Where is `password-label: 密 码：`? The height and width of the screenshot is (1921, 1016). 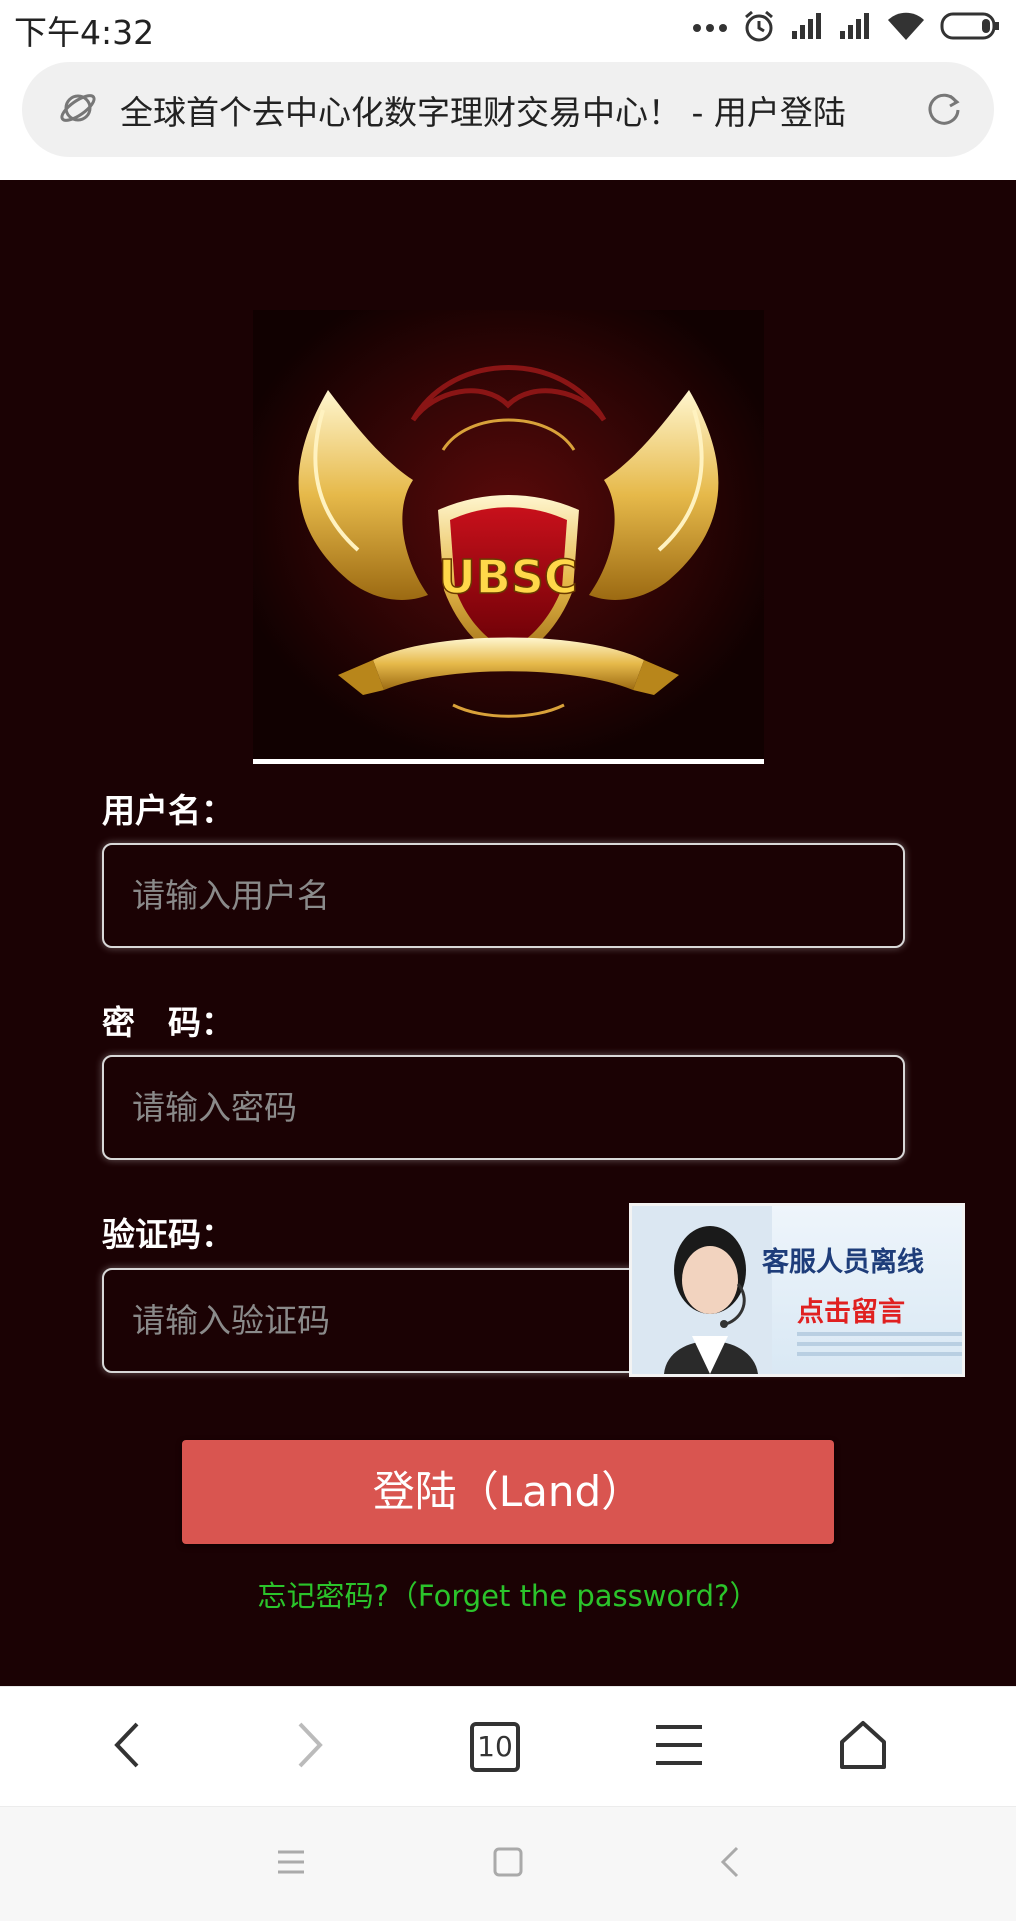
password-label: 密 码： is located at coordinates (168, 1022).